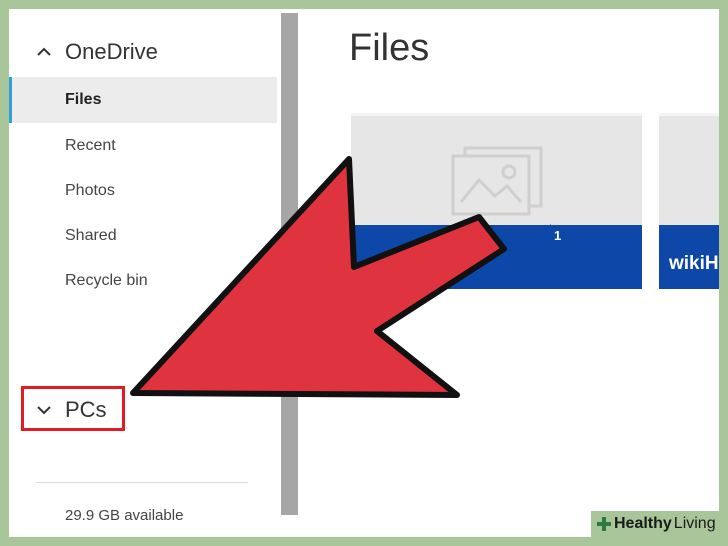  I want to click on logo-word-living: Living, so click(694, 523).